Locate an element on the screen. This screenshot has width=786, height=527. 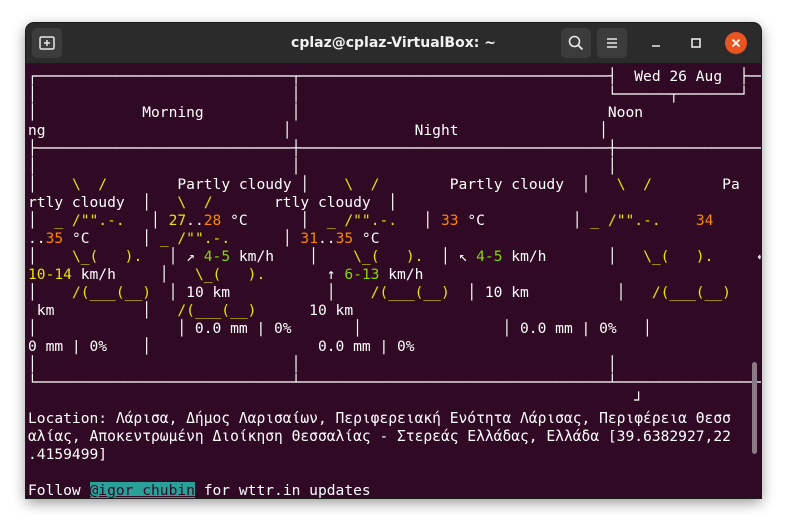
terminal-text: ← is located at coordinates (737, 256).